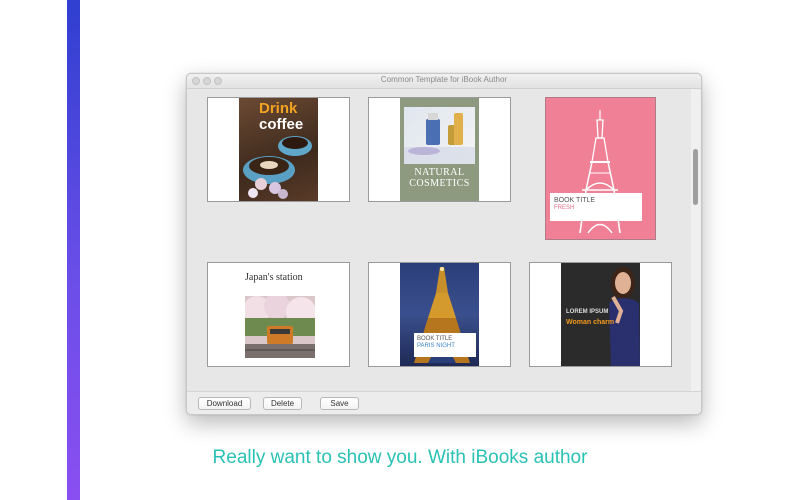 This screenshot has width=800, height=500. I want to click on window-title: Common Template for iBook Author, so click(444, 79).